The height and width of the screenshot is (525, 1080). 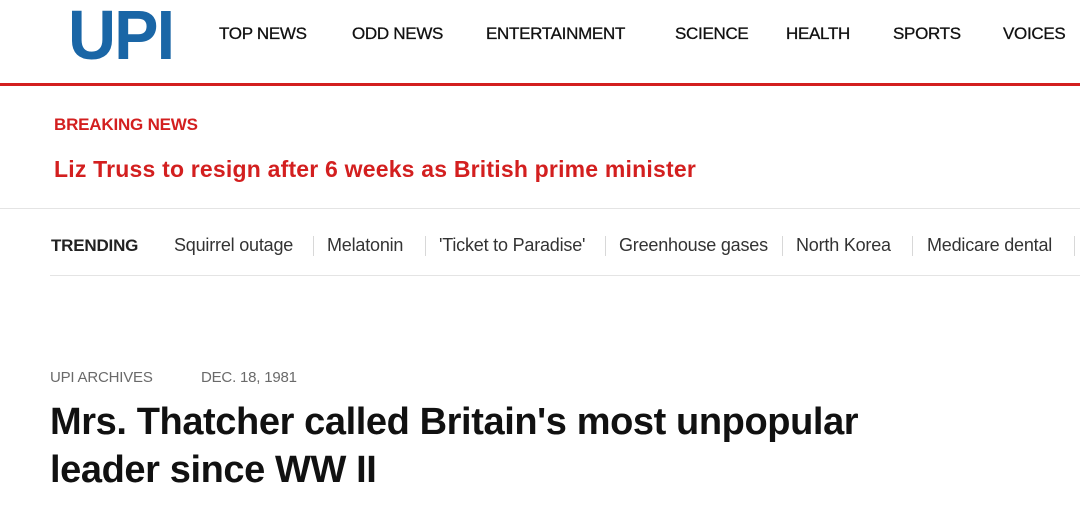 I want to click on trending-item-greenhouse-gases: Greenhouse gases, so click(x=693, y=245).